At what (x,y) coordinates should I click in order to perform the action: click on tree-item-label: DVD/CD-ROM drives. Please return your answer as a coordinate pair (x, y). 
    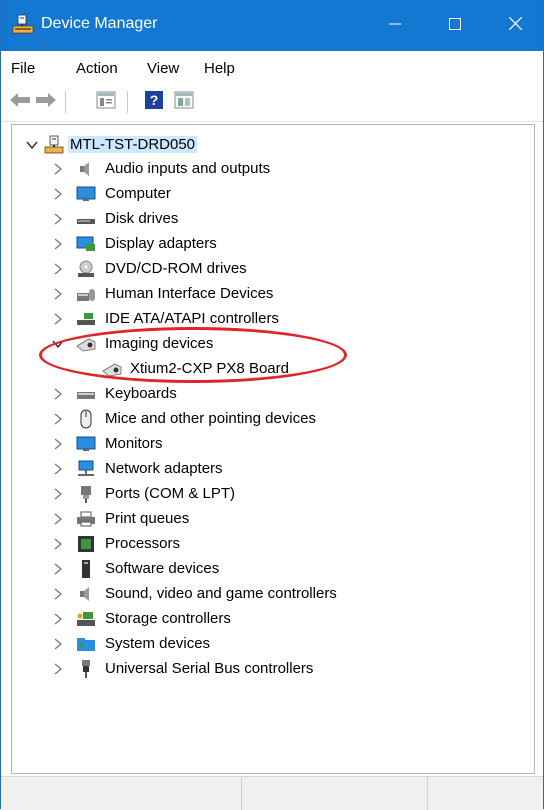
    Looking at the image, I should click on (176, 268).